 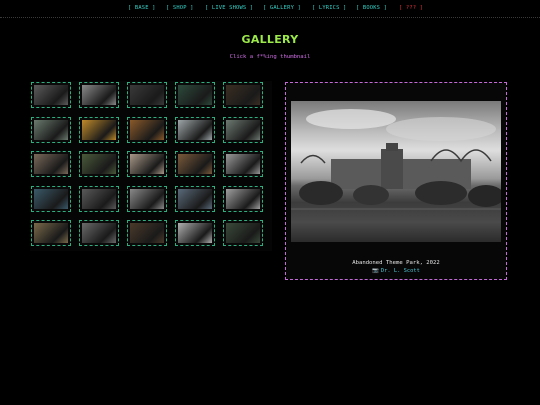 I want to click on page-title: GALLERY, so click(x=270, y=39).